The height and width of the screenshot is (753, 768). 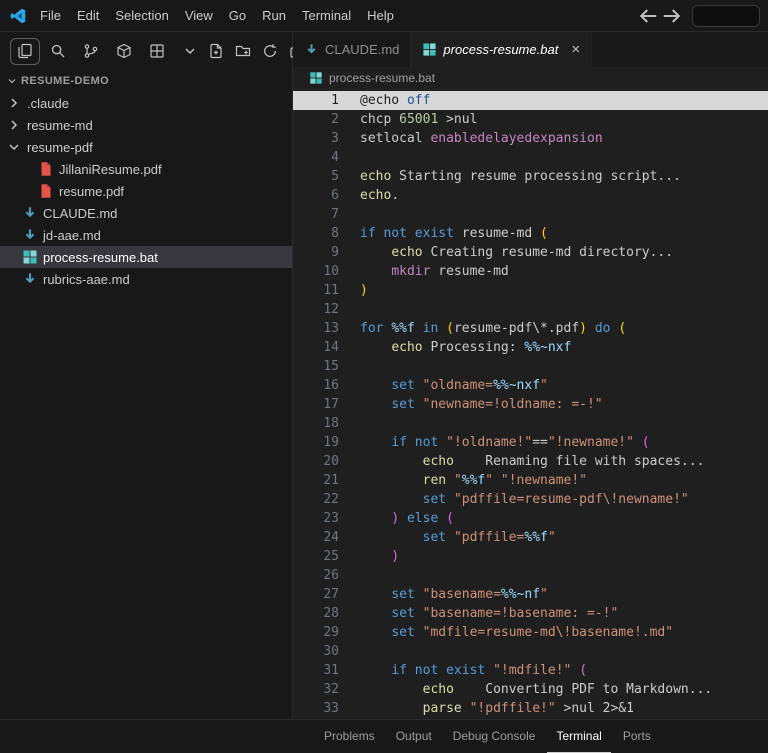 What do you see at coordinates (58, 51) in the screenshot?
I see `activity-search` at bounding box center [58, 51].